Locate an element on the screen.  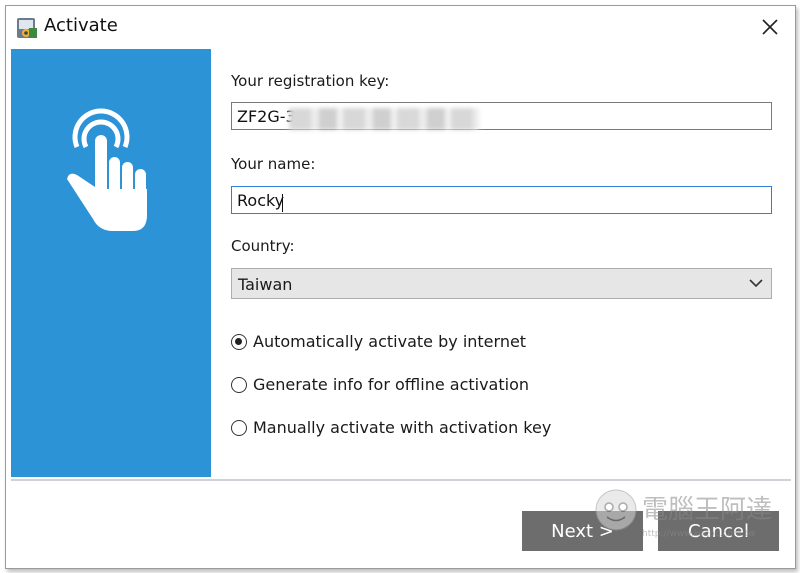
country-select: Taiwan is located at coordinates (501, 283).